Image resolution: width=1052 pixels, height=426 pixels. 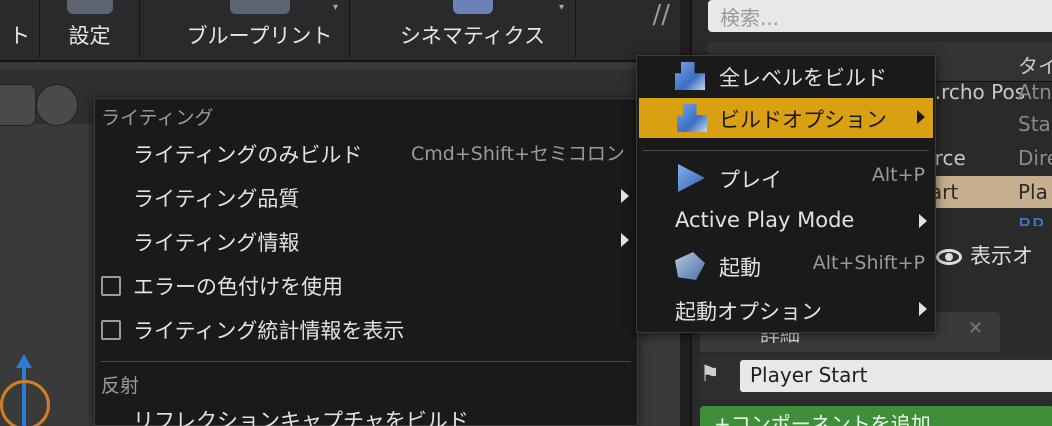 I want to click on build-options-item: ビルドオプション, so click(x=786, y=118).